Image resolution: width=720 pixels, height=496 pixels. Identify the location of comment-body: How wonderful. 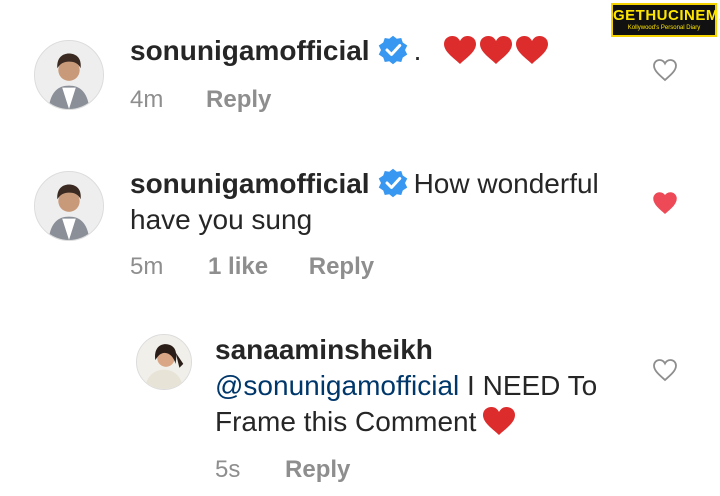
(506, 183).